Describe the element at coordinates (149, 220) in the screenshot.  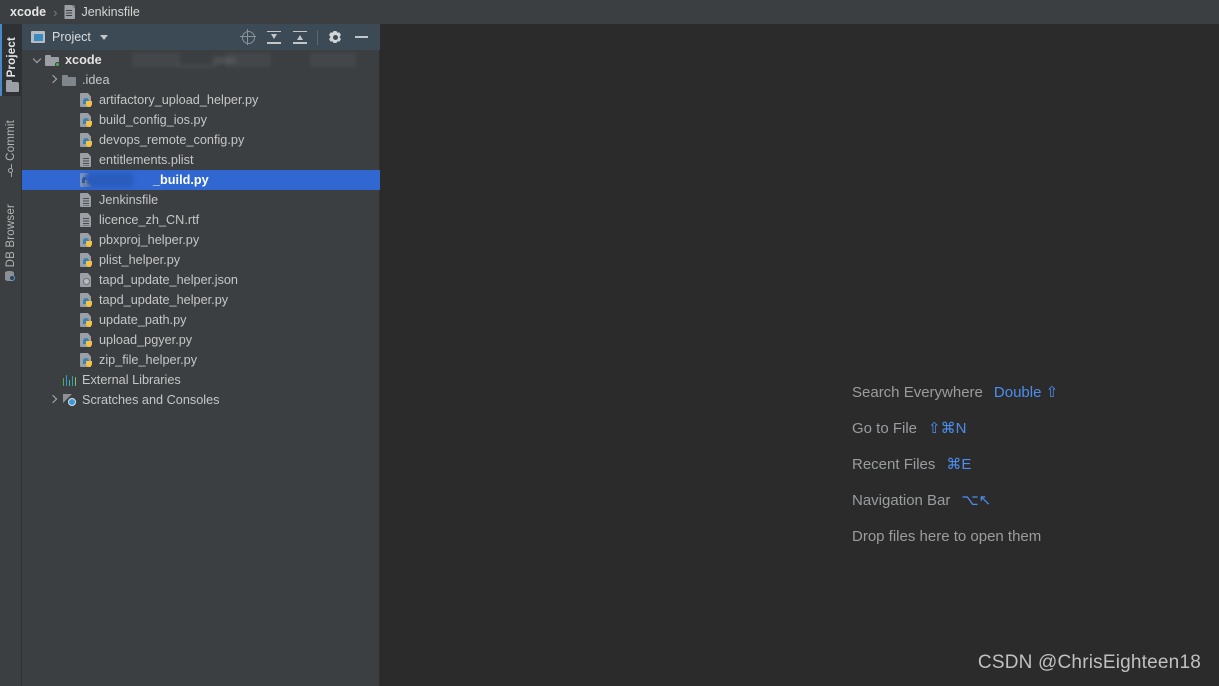
I see `tree-row-label: licence_zh_CN.rtf` at that location.